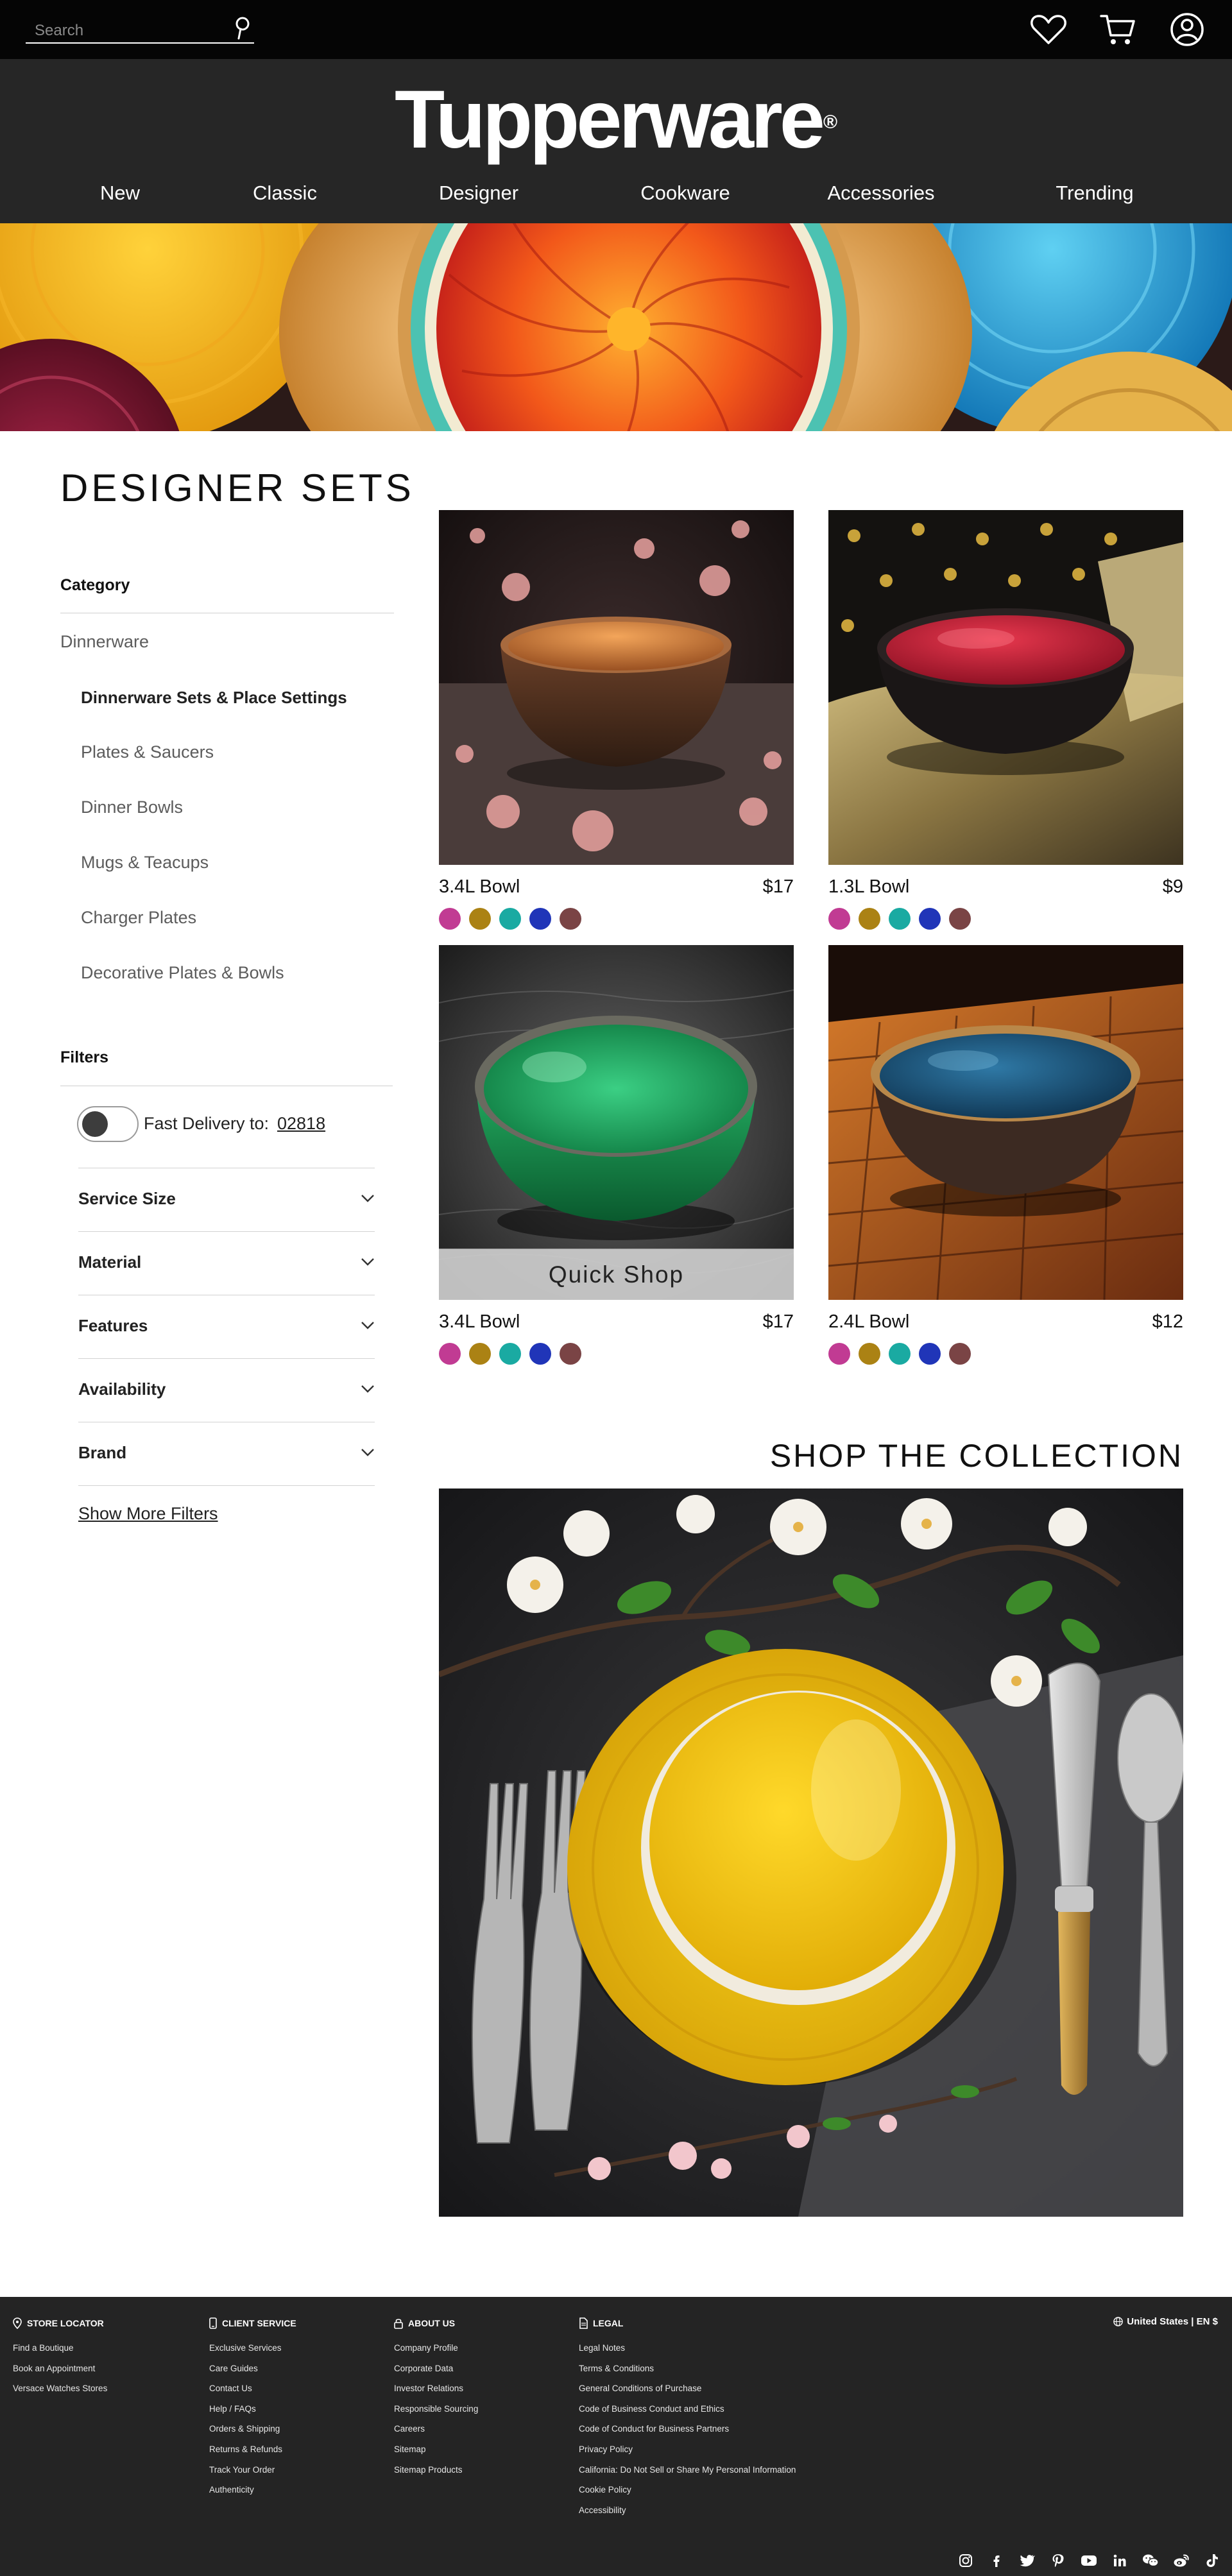  Describe the element at coordinates (253, 2348) in the screenshot. I see `footer-link: Exclusive Services` at that location.